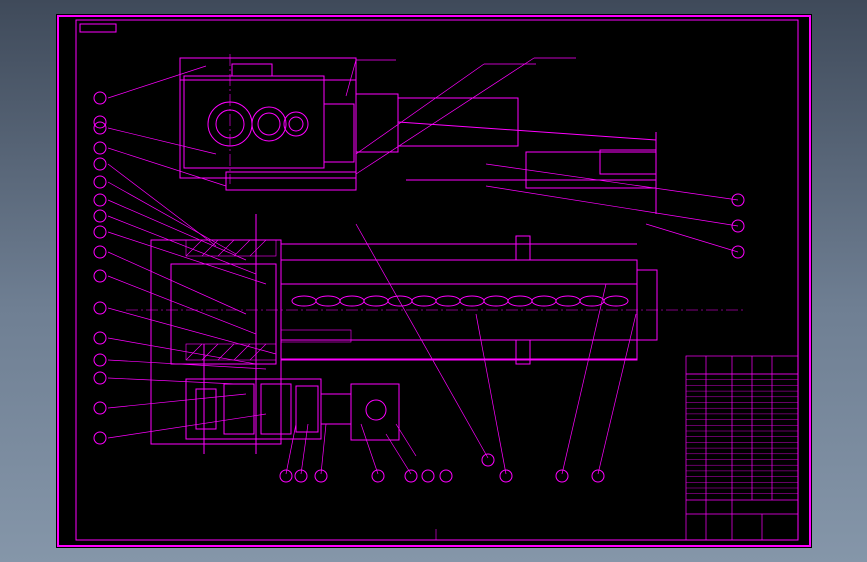  I want to click on leader-lines-right, so click(612, 208).